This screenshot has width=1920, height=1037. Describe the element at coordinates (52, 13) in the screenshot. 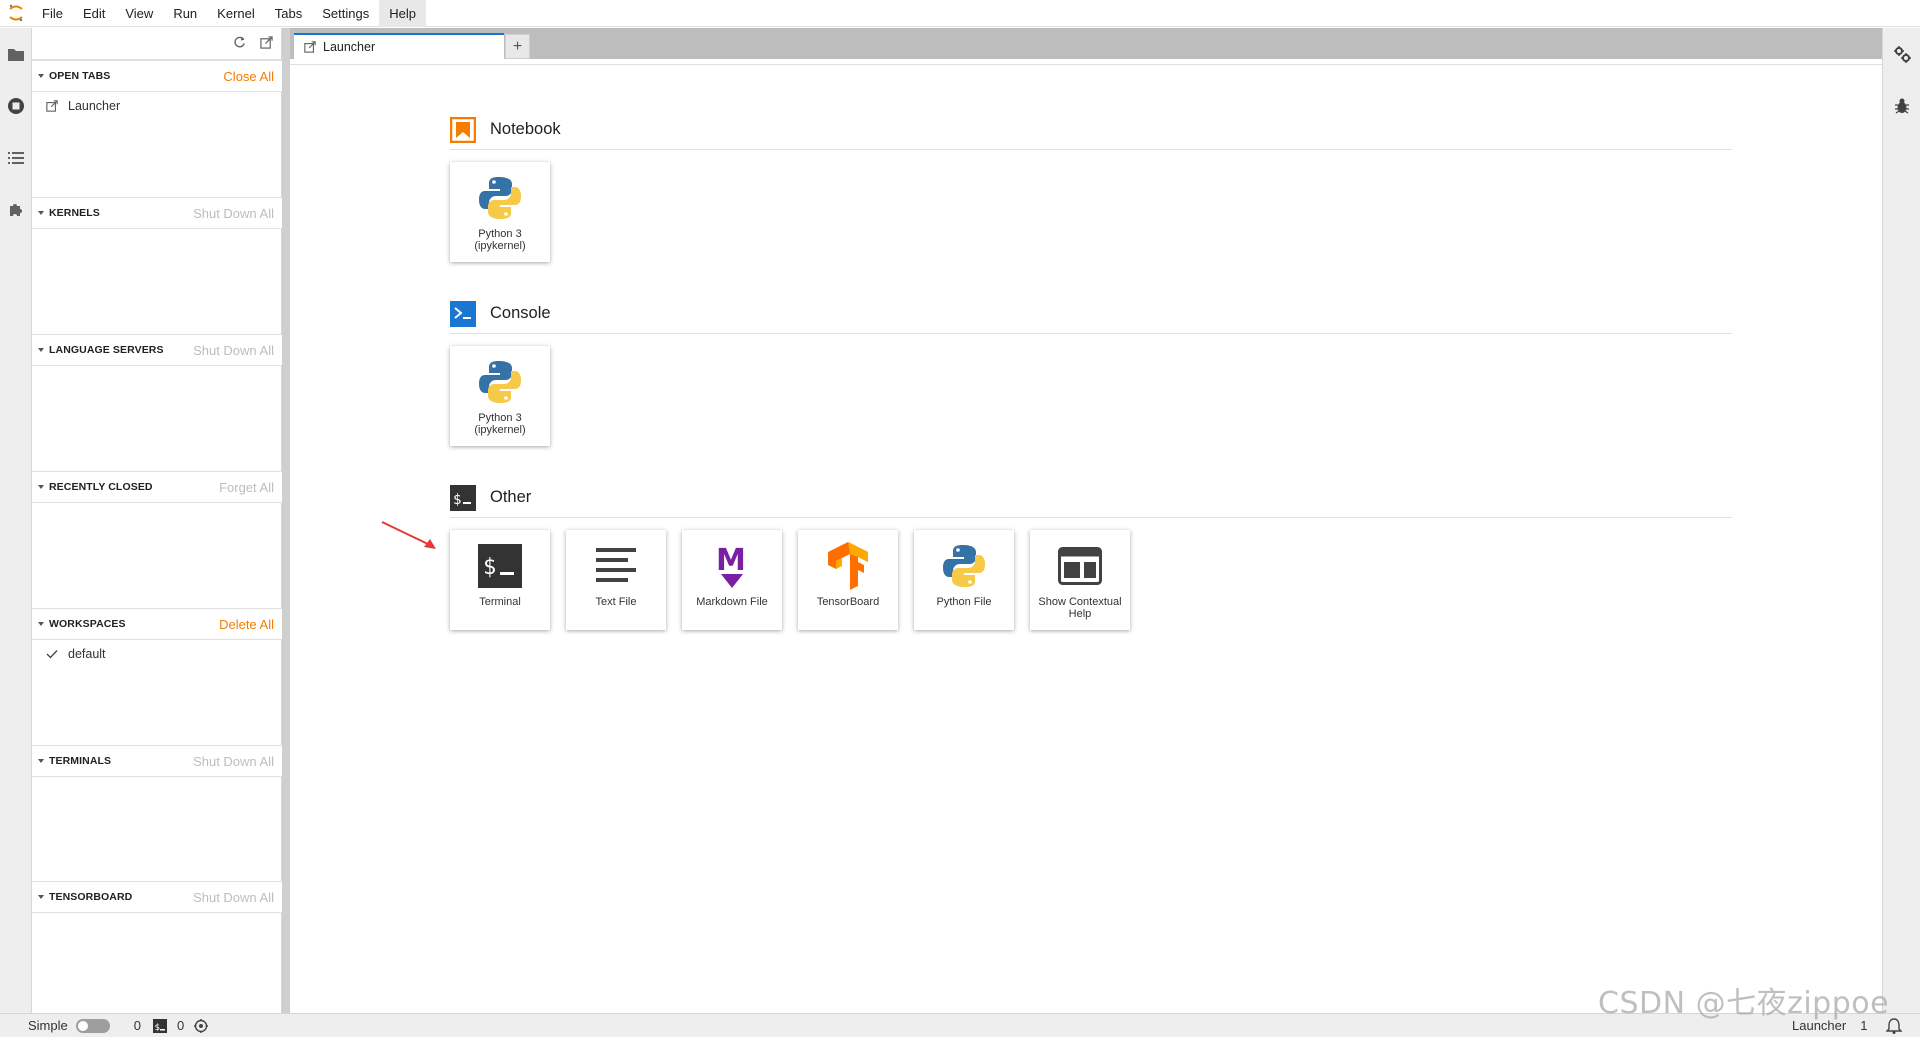

I see `menu-file: File` at that location.